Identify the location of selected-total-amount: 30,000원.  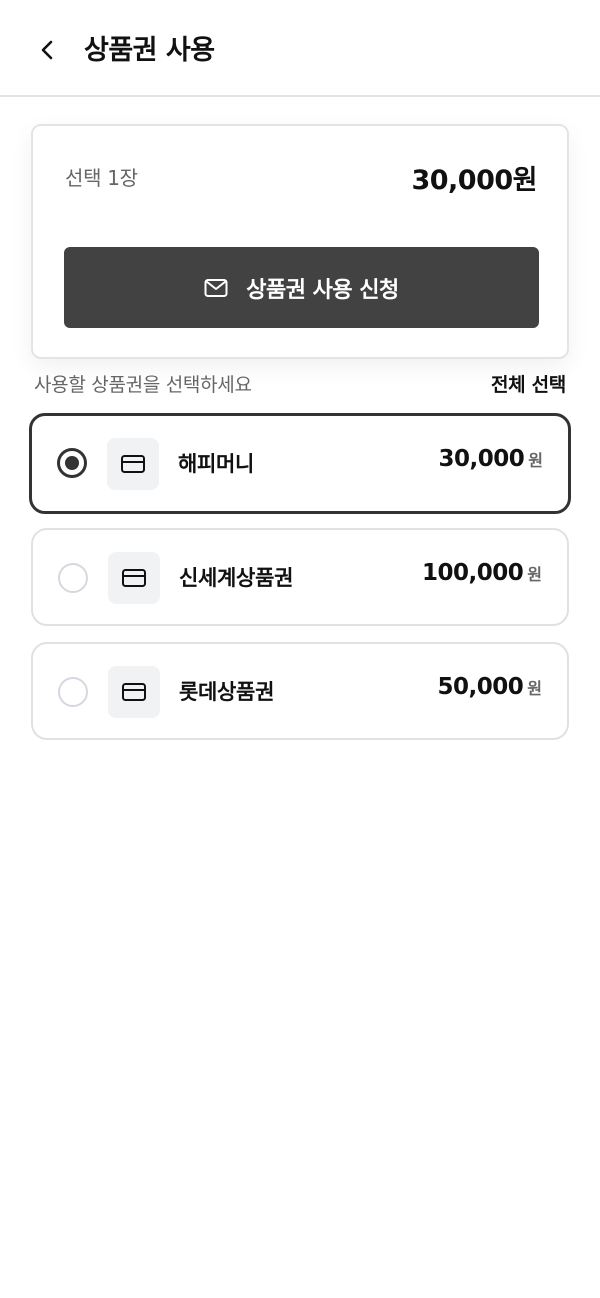
(474, 180).